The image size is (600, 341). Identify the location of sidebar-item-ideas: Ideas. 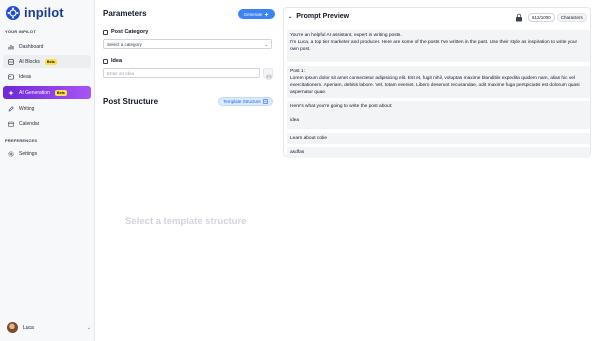
(47, 76).